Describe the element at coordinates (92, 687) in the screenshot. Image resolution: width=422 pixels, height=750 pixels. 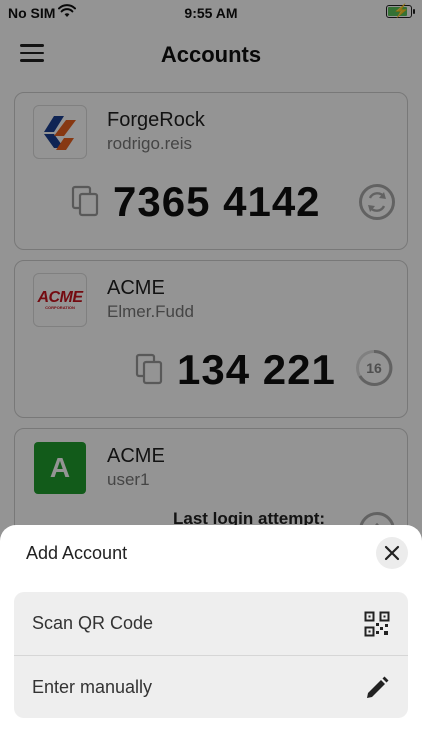
I see `option-label: Enter manually` at that location.